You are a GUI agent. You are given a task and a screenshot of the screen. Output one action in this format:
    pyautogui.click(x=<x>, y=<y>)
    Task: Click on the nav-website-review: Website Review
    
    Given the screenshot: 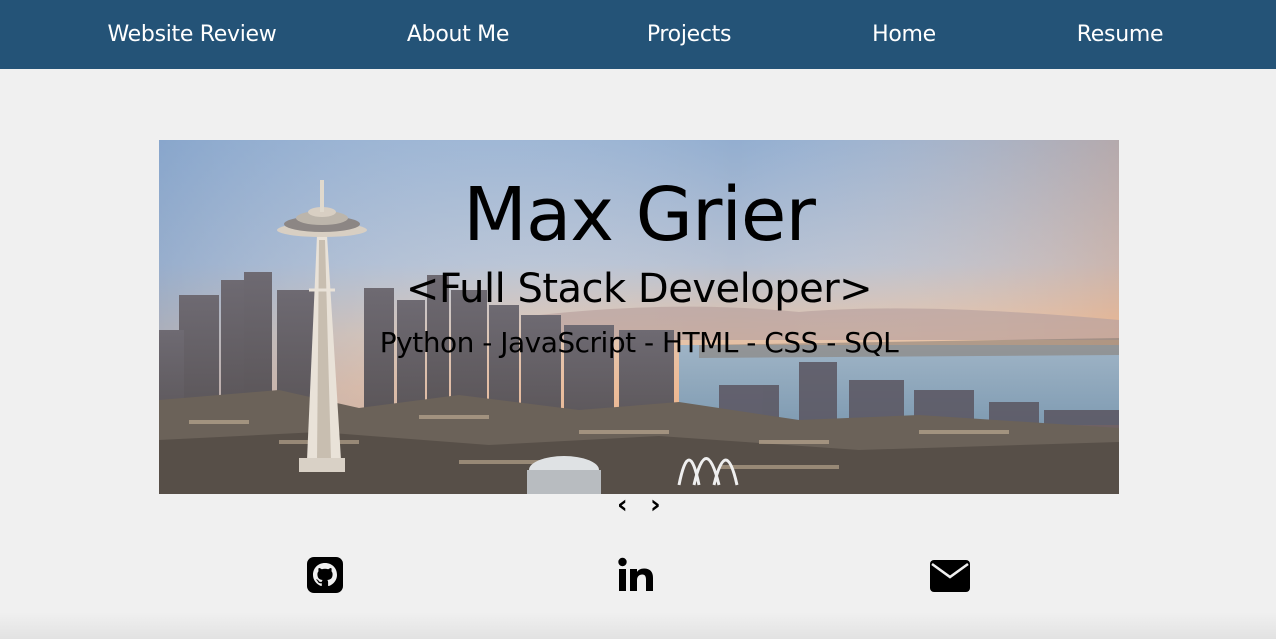 What is the action you would take?
    pyautogui.click(x=192, y=34)
    